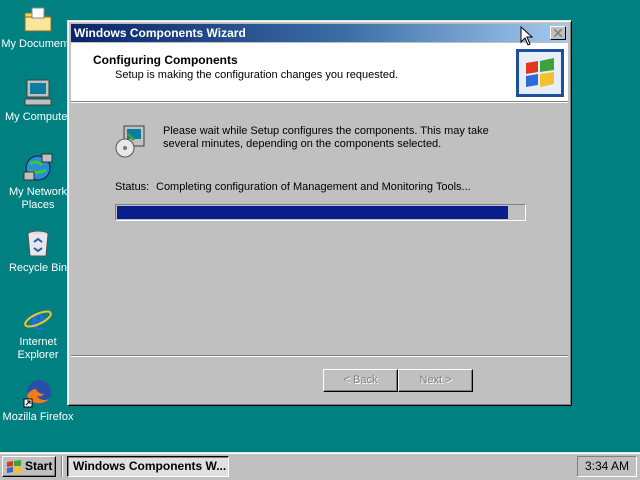  Describe the element at coordinates (131, 141) in the screenshot. I see `setup-icon` at that location.